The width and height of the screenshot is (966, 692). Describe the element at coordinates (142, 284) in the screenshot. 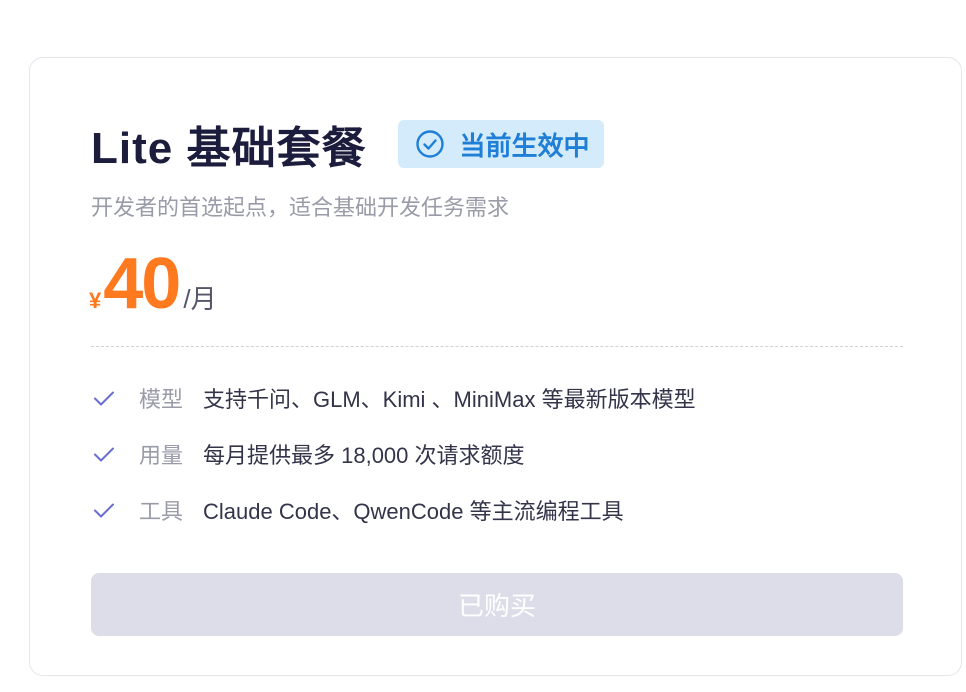

I see `price-amount: 40` at that location.